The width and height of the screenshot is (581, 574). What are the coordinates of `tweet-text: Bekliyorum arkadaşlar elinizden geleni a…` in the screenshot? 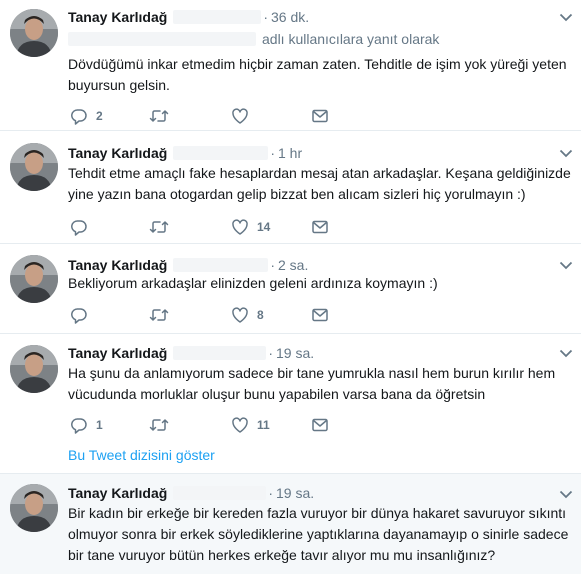 It's located at (253, 283).